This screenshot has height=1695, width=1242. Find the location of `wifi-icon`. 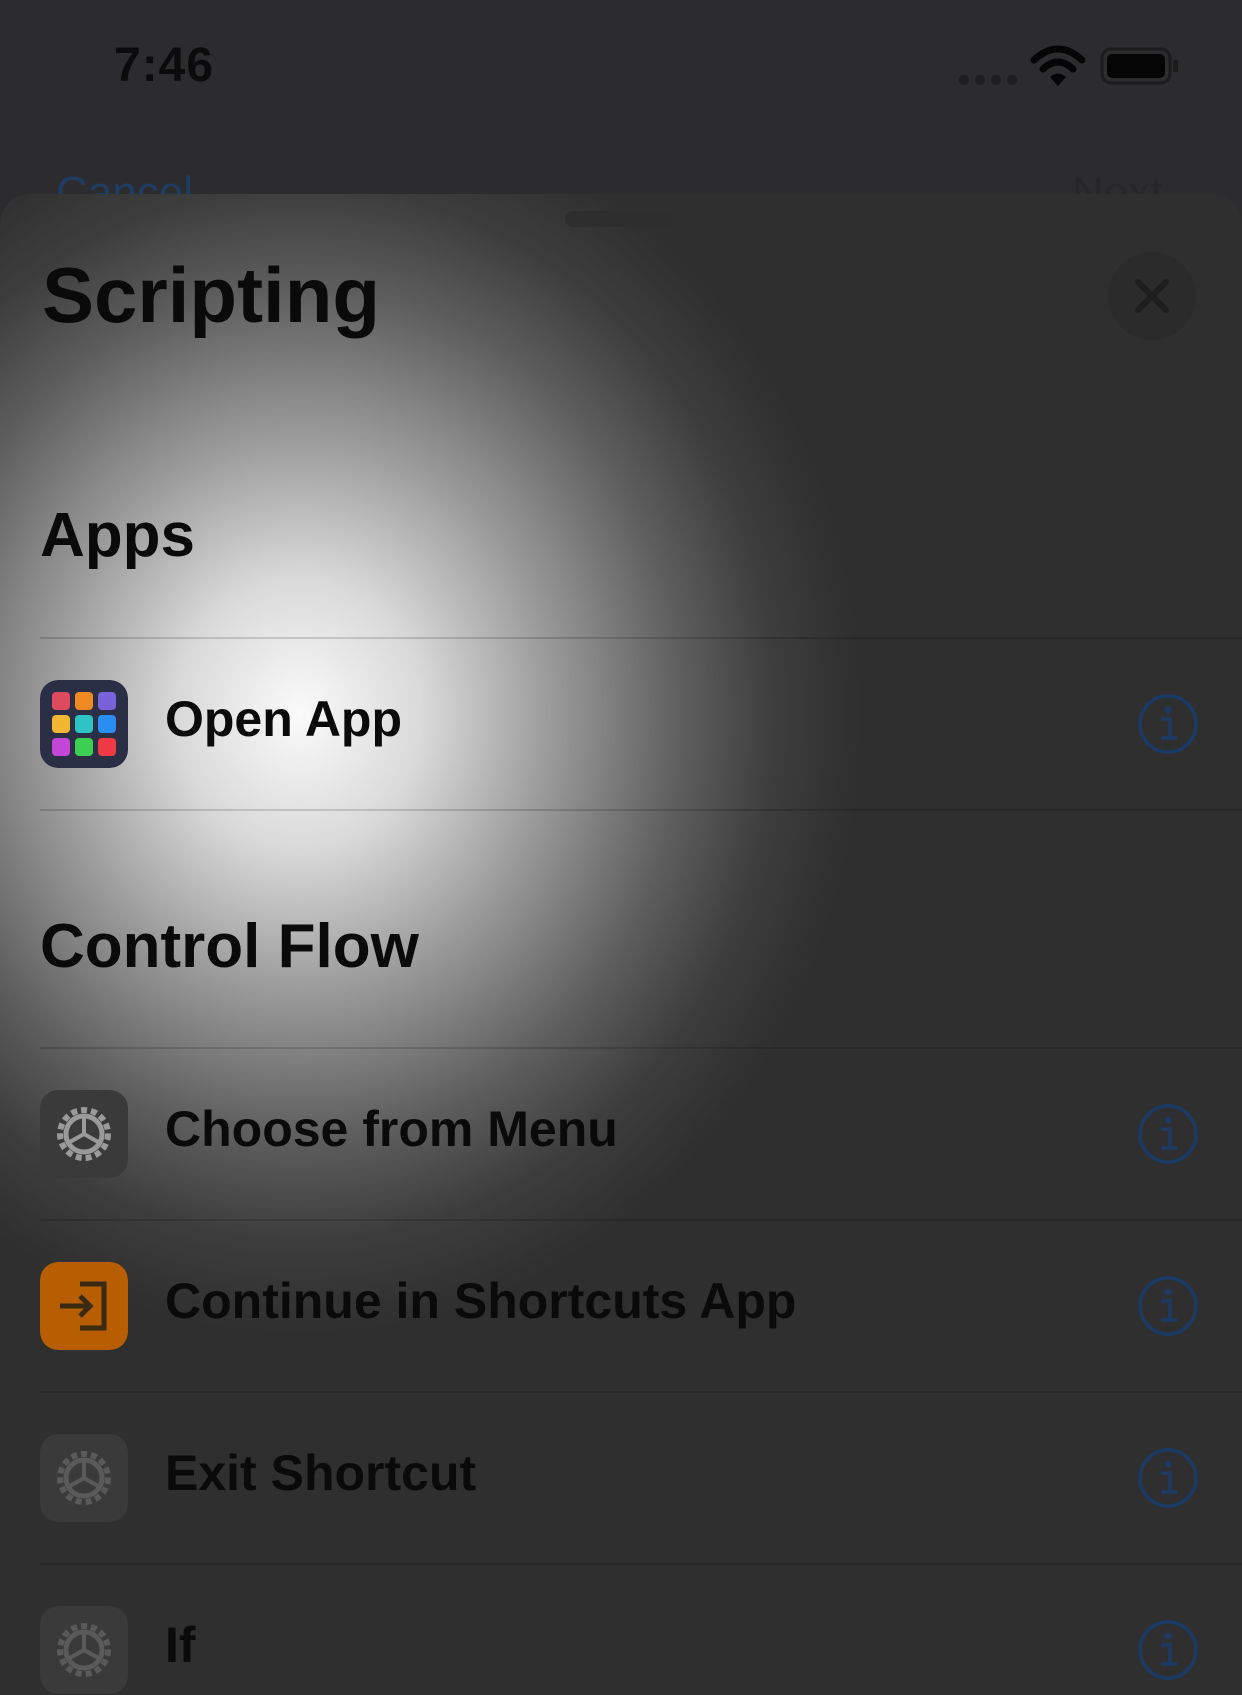

wifi-icon is located at coordinates (1058, 65).